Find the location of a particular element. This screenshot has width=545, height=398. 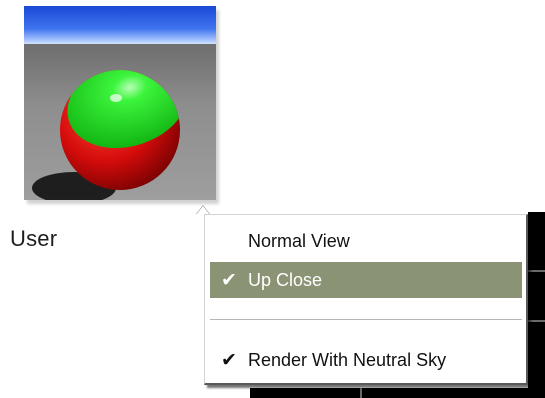

background-panel is located at coordinates (536, 305).